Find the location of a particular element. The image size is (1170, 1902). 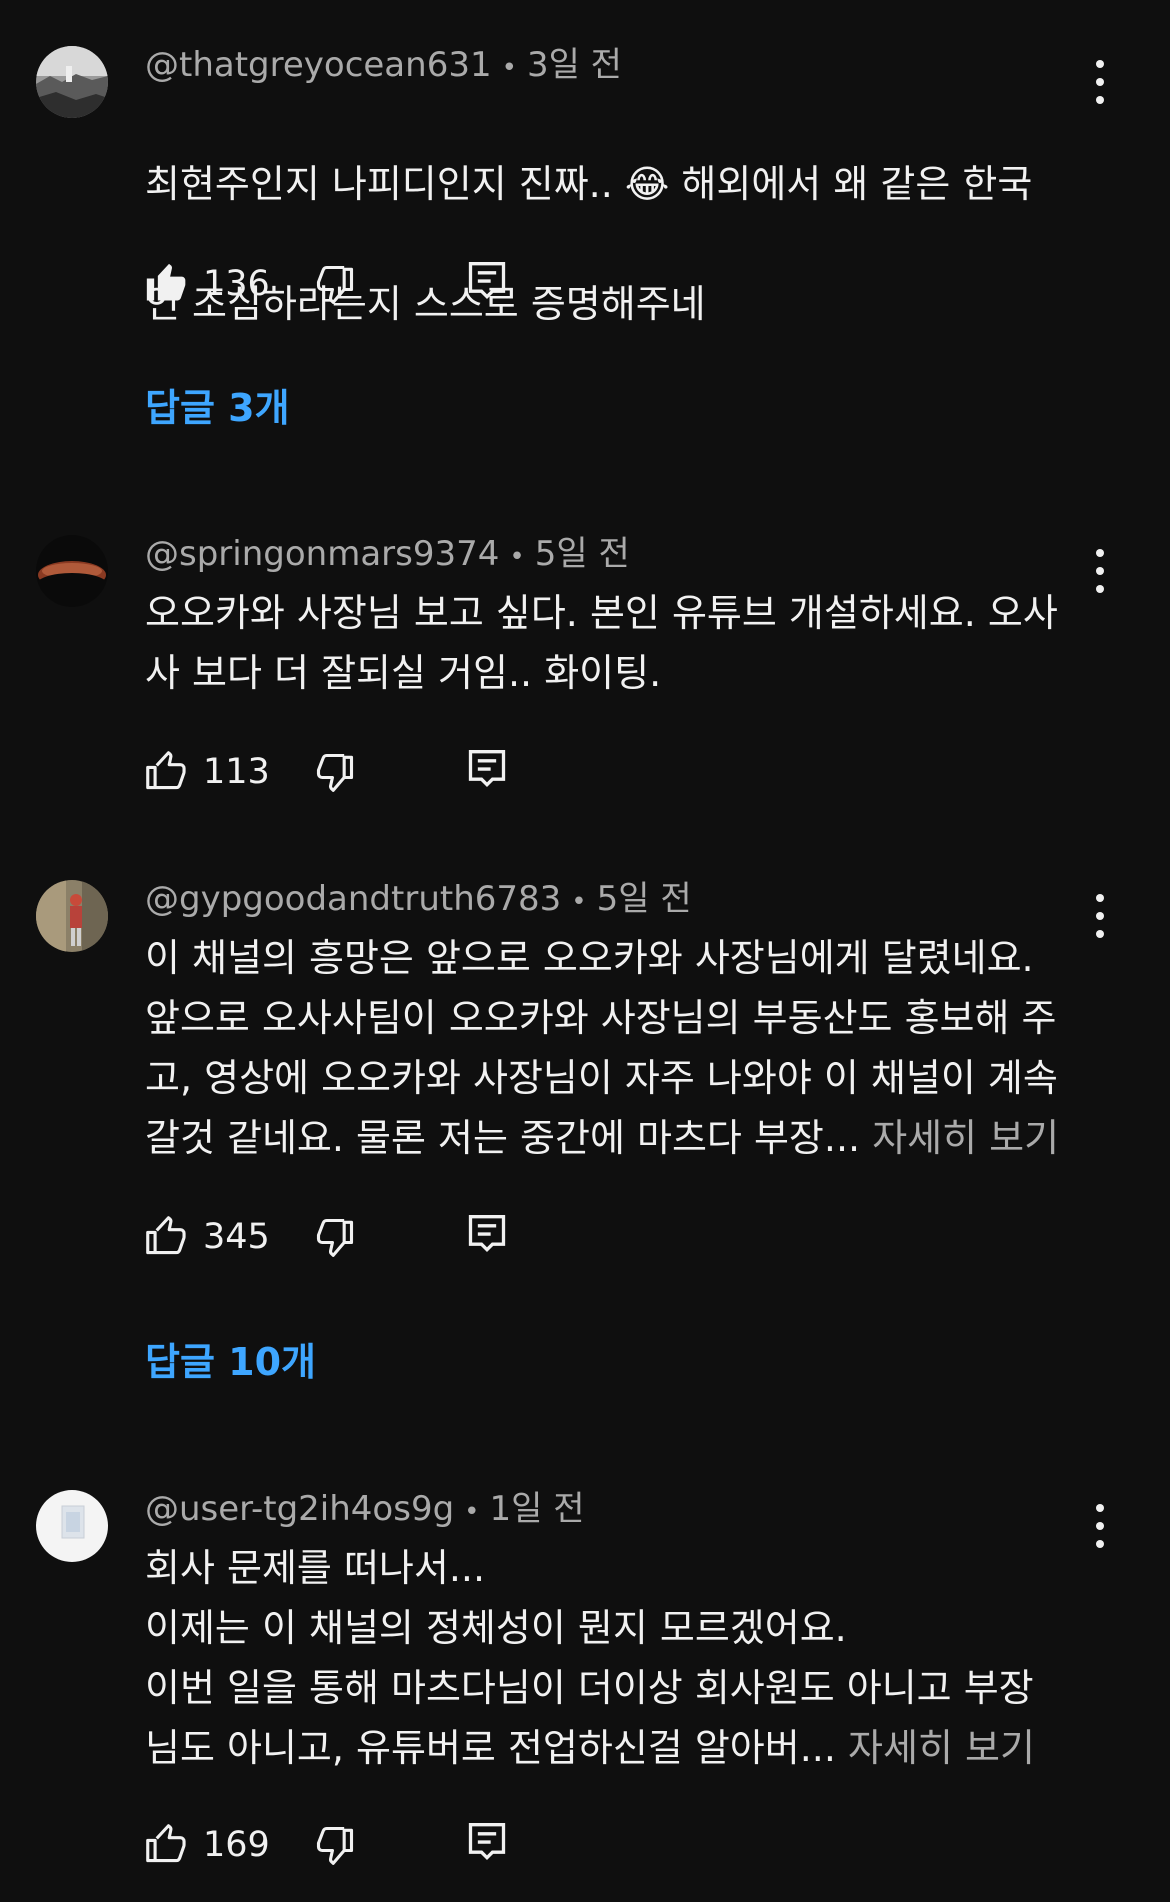

comment-meta: @gypgoodandtruth6783 • 5일 전 is located at coordinates (418, 900).